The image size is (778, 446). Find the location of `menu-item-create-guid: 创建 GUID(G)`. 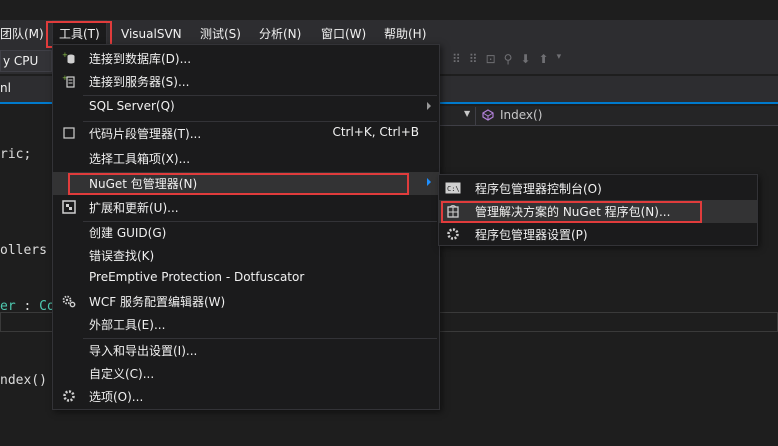

menu-item-create-guid: 创建 GUID(G) is located at coordinates (246, 232).